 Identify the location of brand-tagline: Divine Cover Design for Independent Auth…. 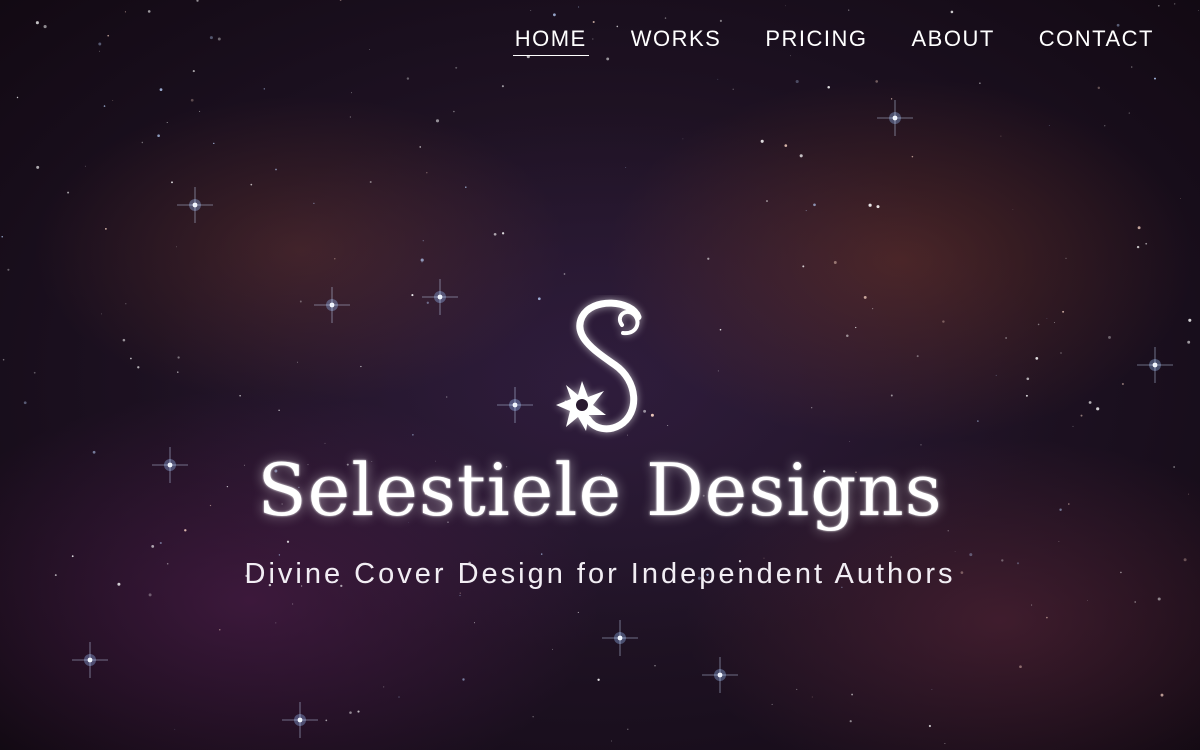
(600, 574).